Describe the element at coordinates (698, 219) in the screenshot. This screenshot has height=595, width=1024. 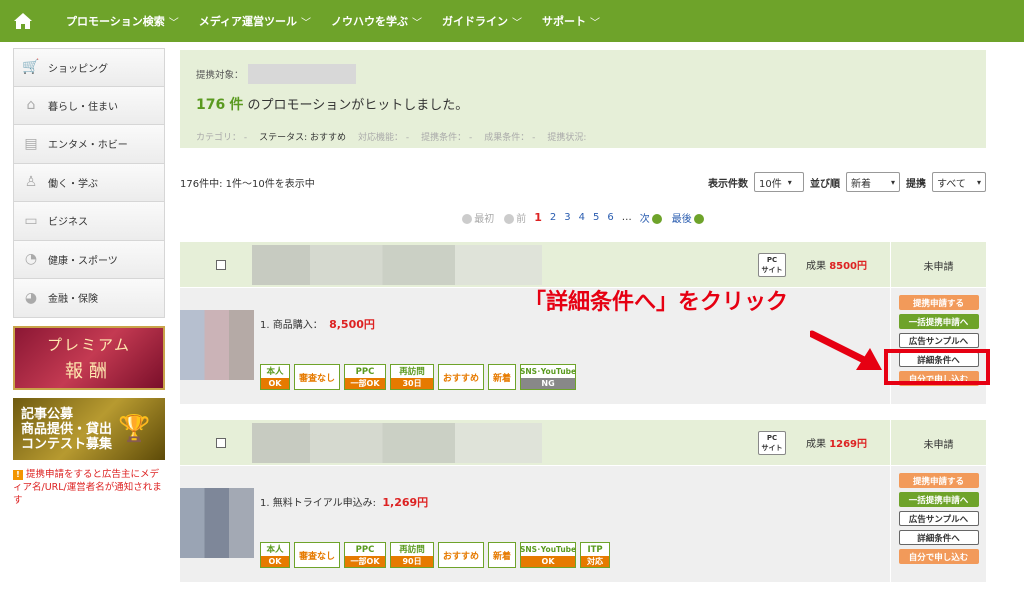
I see `last-page-icon` at that location.